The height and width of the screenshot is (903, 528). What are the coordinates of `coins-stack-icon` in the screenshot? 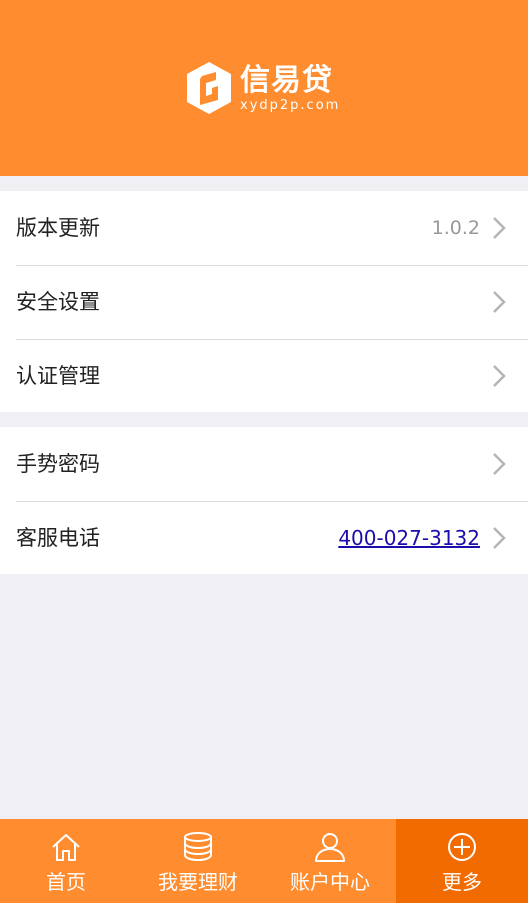 It's located at (198, 847).